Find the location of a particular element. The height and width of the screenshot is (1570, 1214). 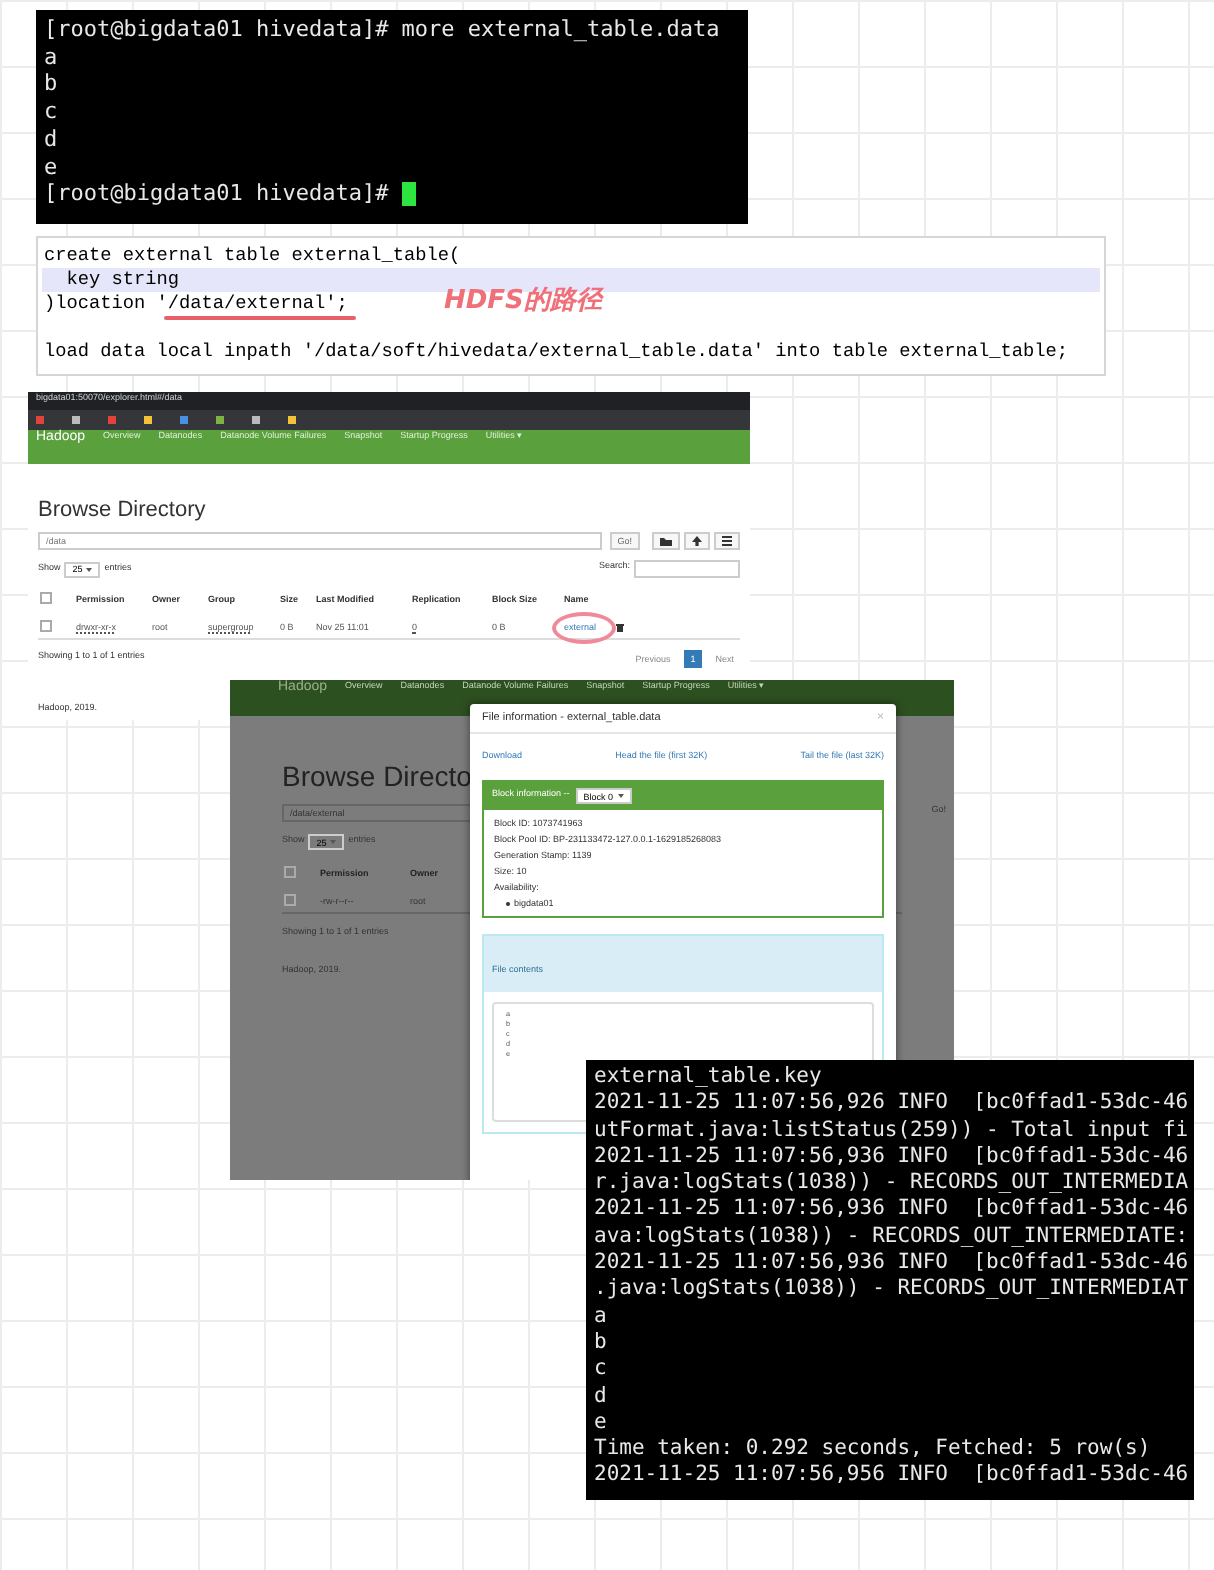

upload-icon is located at coordinates (697, 541).